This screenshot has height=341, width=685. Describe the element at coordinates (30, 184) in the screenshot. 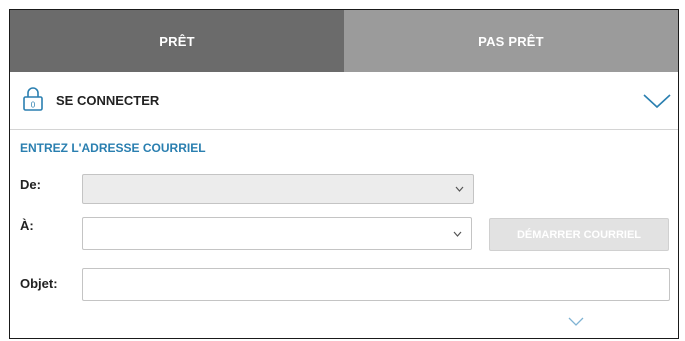

I see `from-label: De:` at that location.